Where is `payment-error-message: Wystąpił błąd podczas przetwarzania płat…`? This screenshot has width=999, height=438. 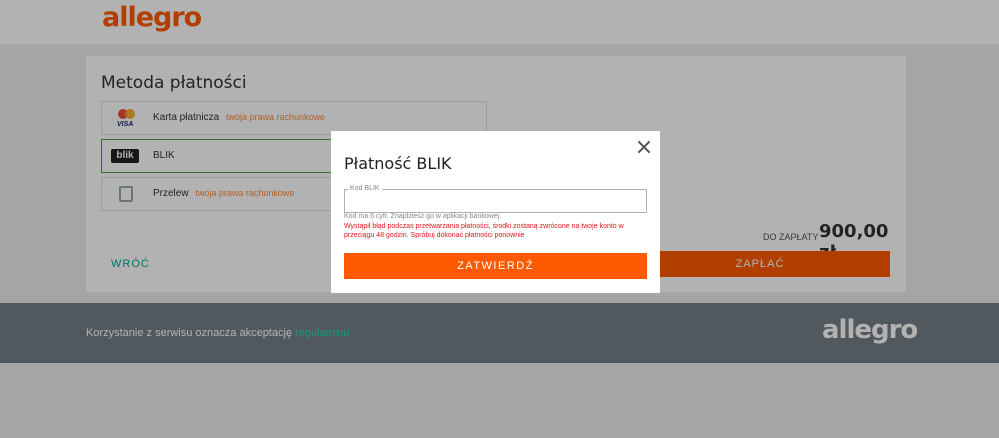
payment-error-message: Wystąpił błąd podczas przetwarzania płat… is located at coordinates (484, 231).